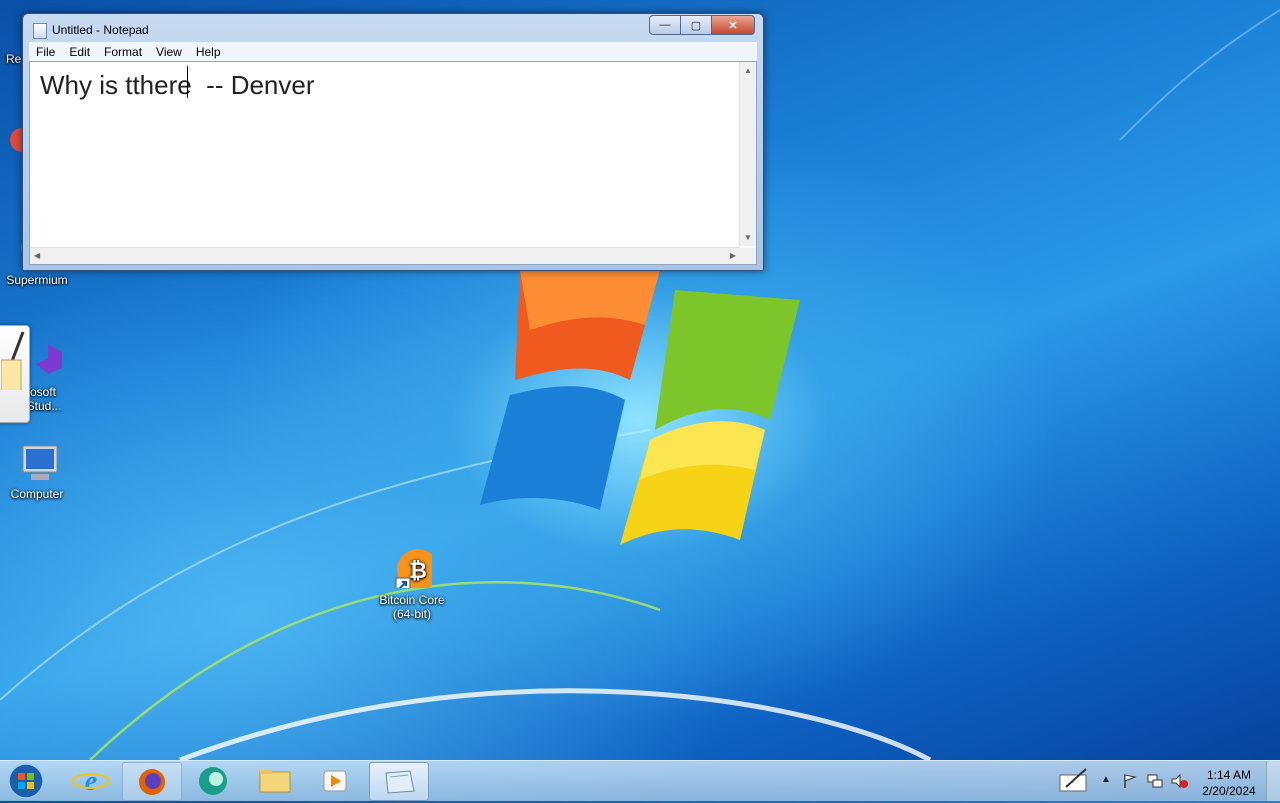 Image resolution: width=1280 pixels, height=803 pixels. What do you see at coordinates (187, 82) in the screenshot?
I see `text-caret` at bounding box center [187, 82].